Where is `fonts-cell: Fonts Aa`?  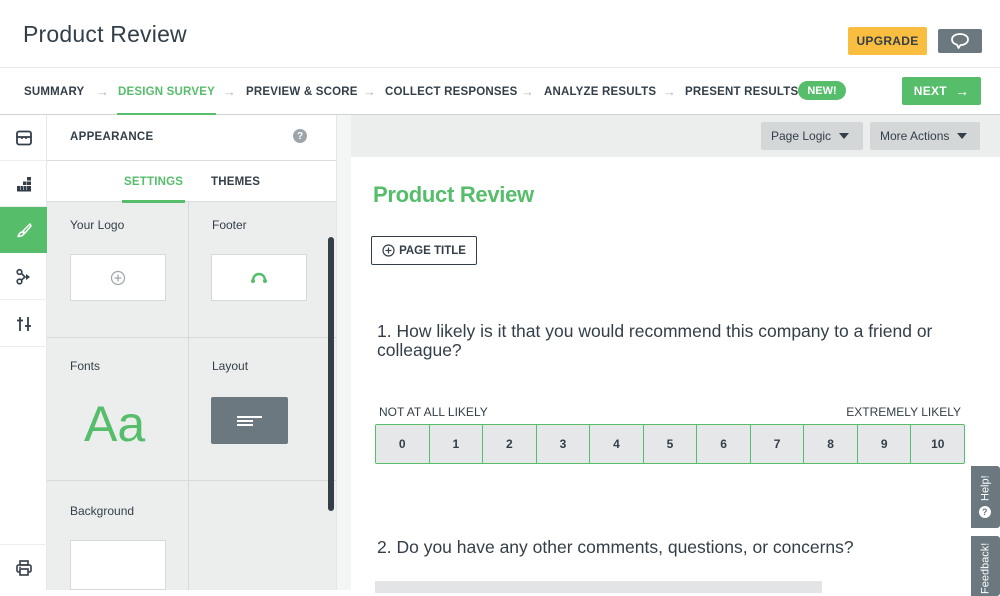 fonts-cell: Fonts Aa is located at coordinates (118, 409).